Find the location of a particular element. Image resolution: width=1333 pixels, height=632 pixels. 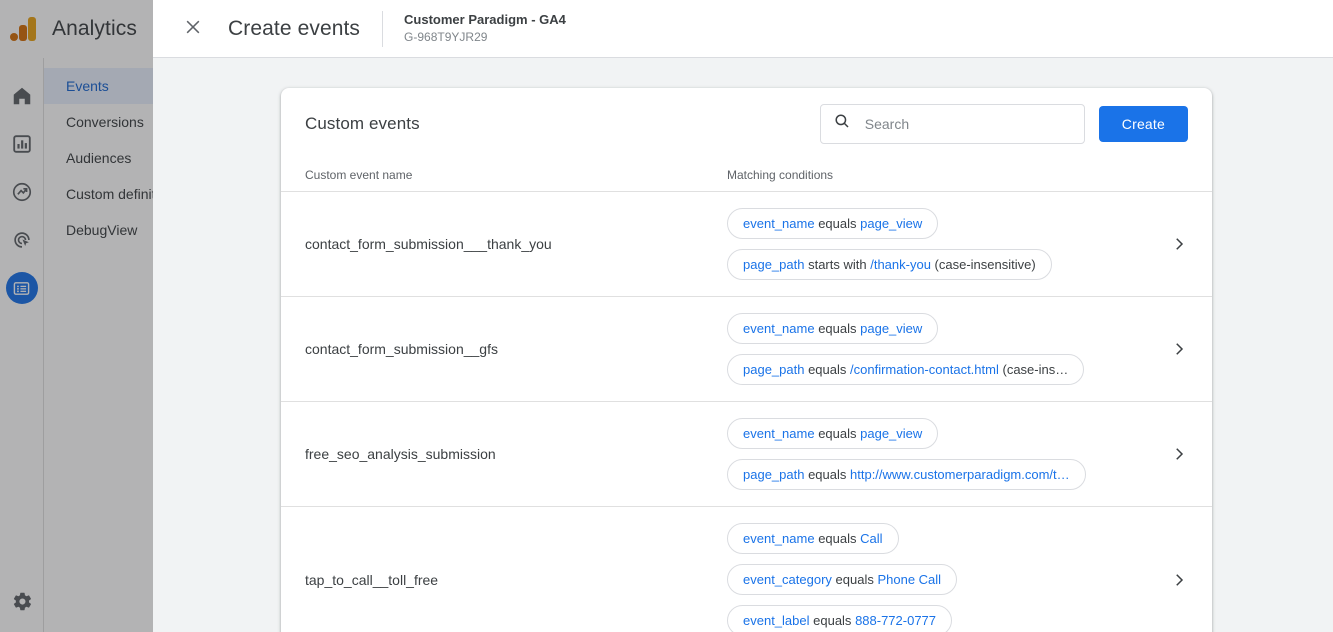

custom-event-name: contact_form_submission___thank_you is located at coordinates (428, 244).